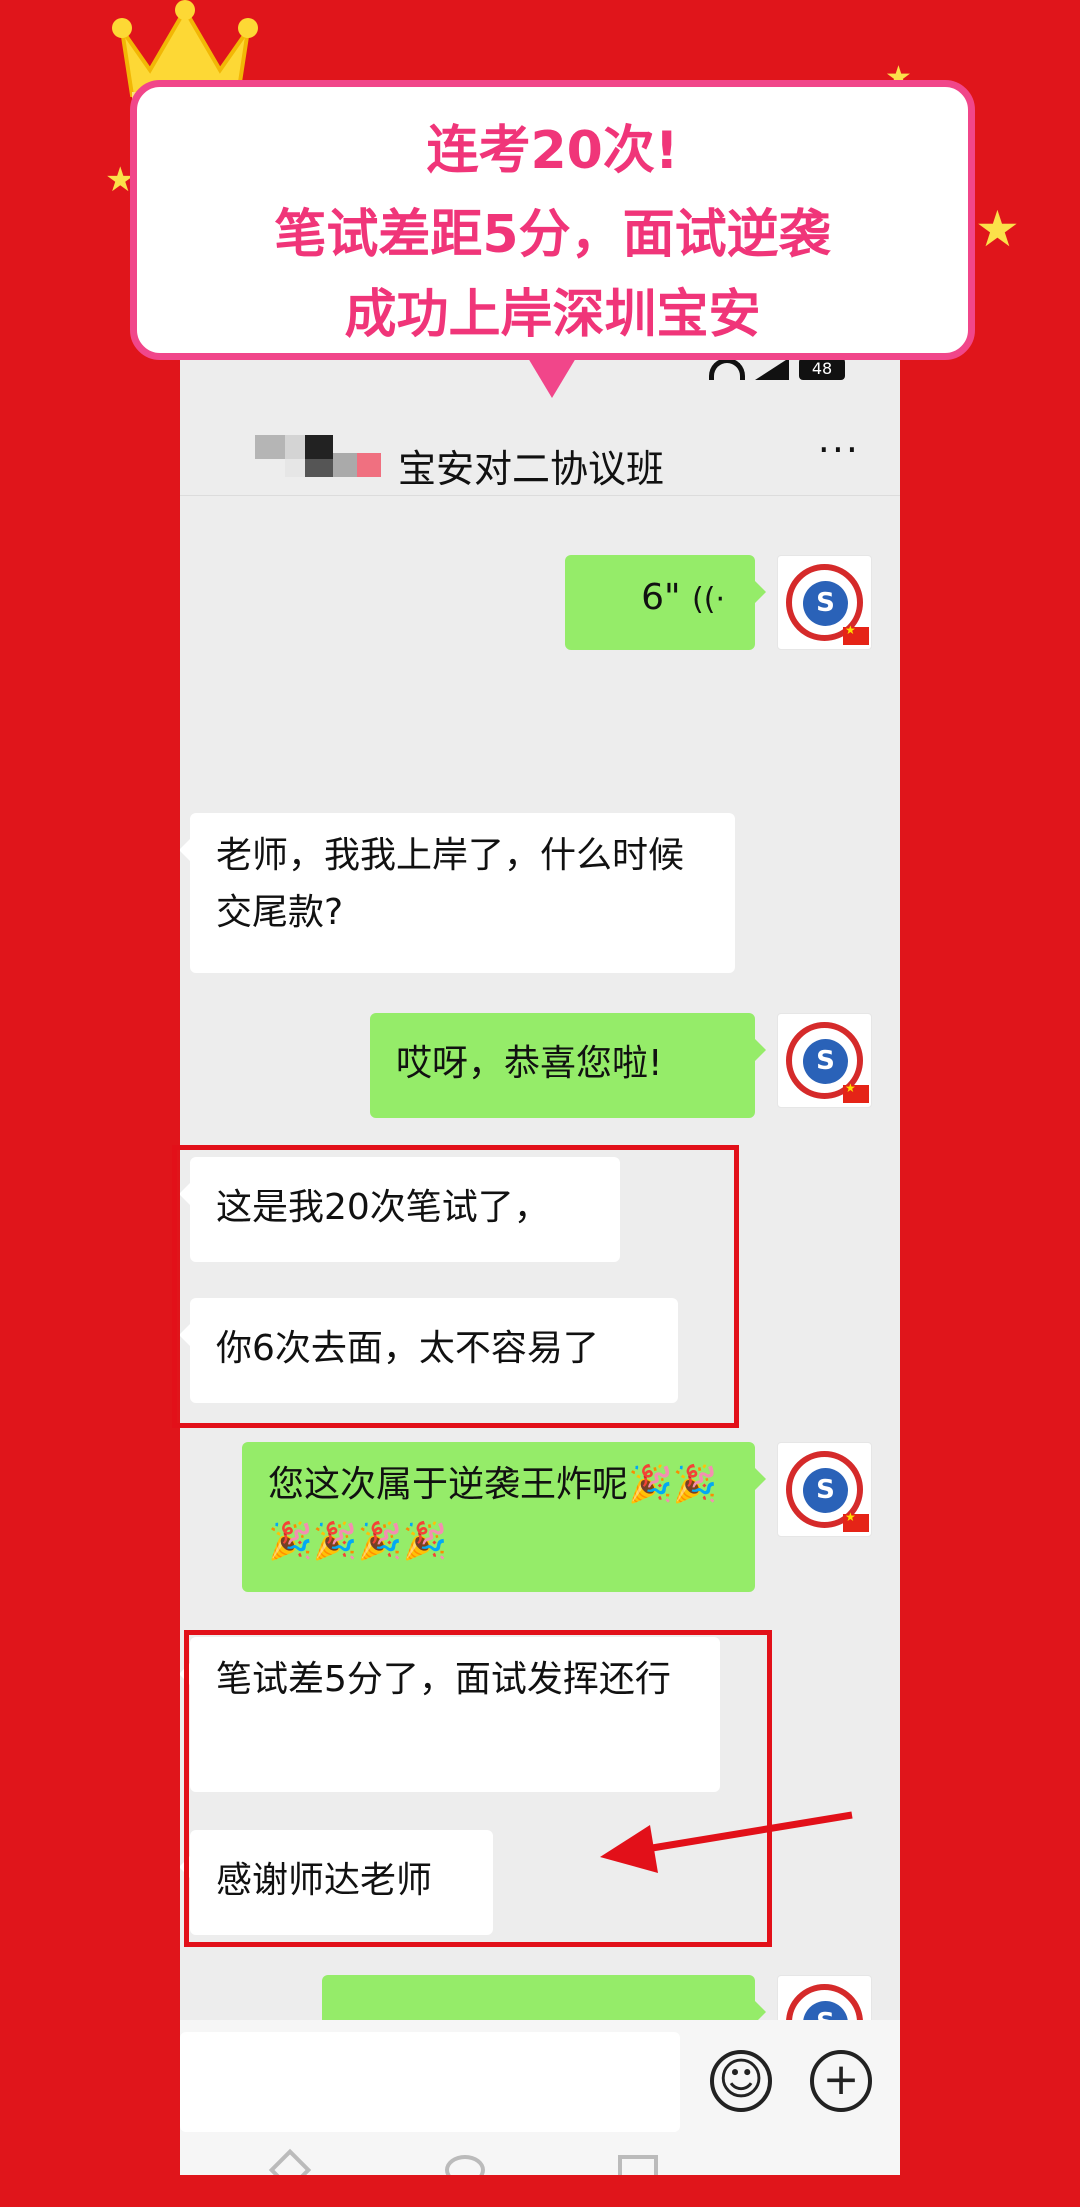  What do you see at coordinates (552, 315) in the screenshot?
I see `banner-line-3: 成功上岸深圳宝安` at bounding box center [552, 315].